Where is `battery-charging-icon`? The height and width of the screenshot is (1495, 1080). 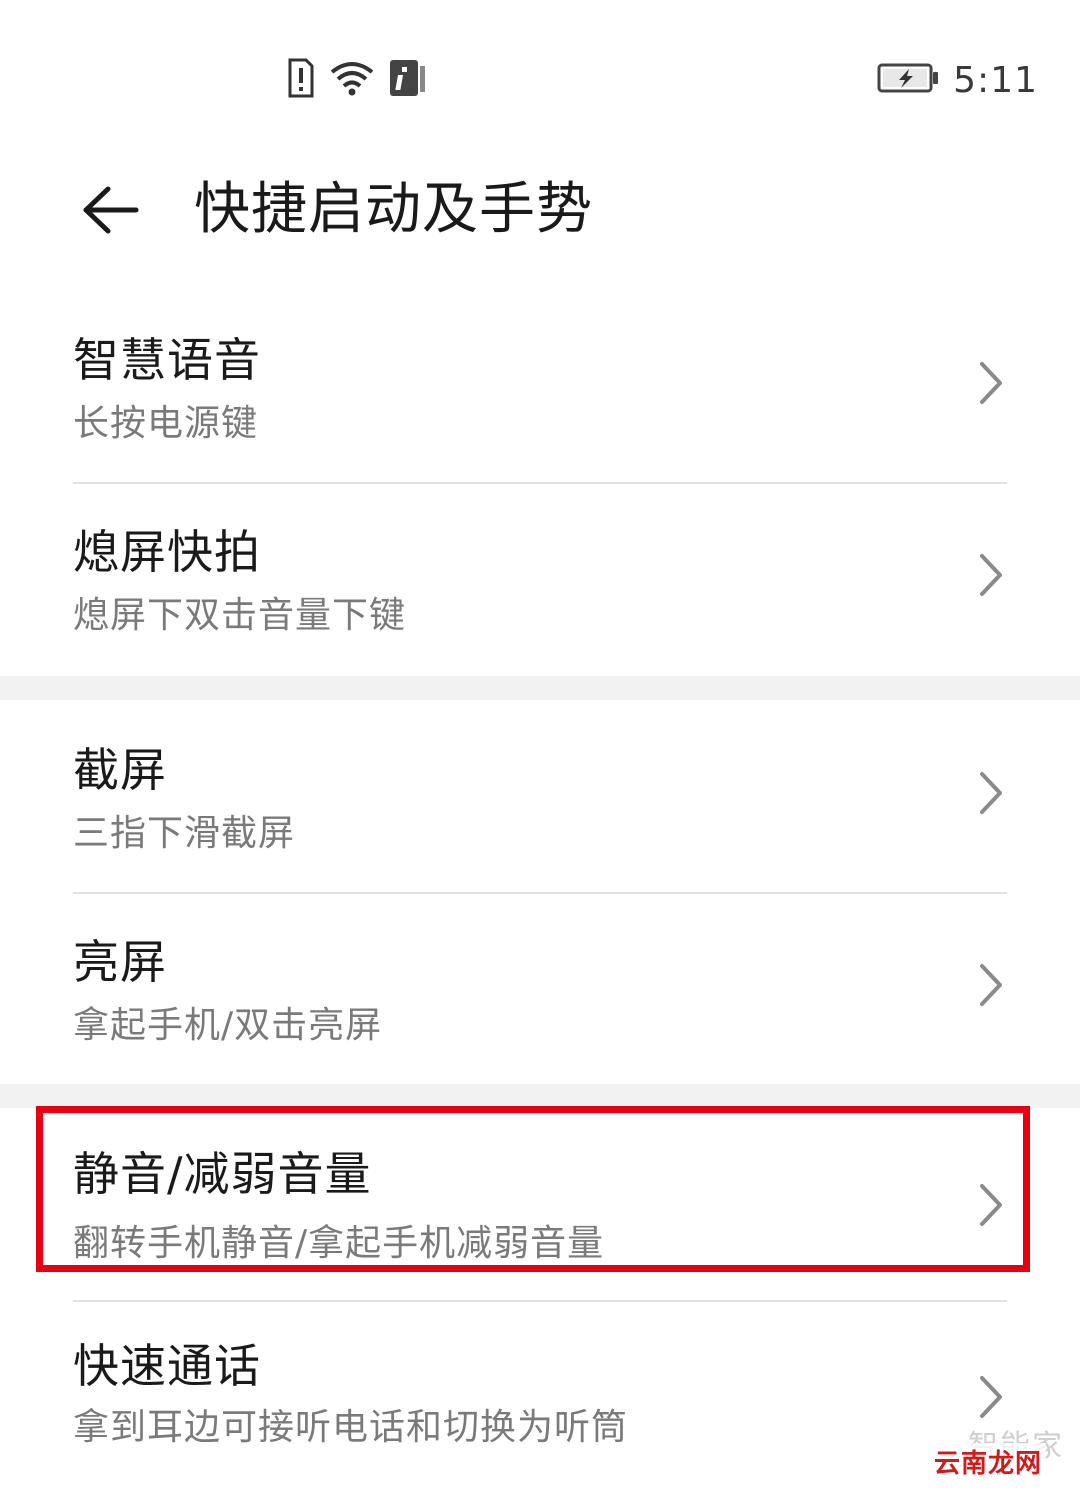
battery-charging-icon is located at coordinates (908, 80).